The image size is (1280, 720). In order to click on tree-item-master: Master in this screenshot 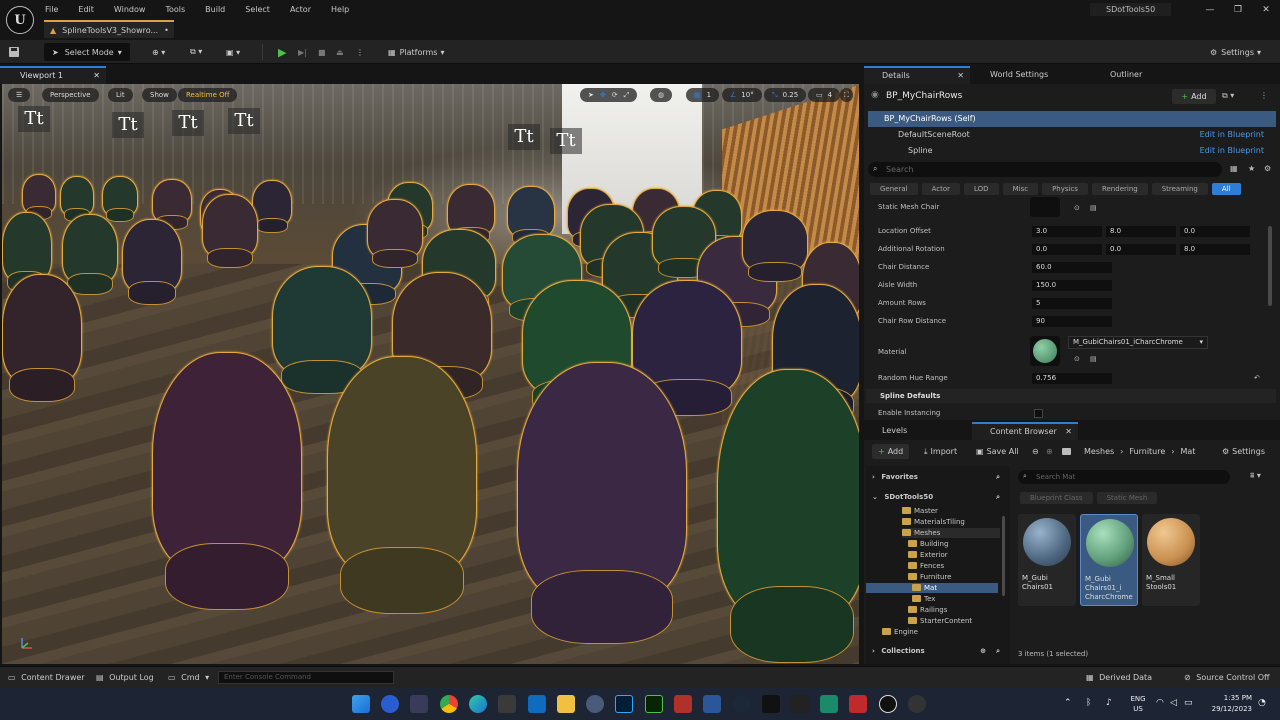, I will do `click(920, 511)`.